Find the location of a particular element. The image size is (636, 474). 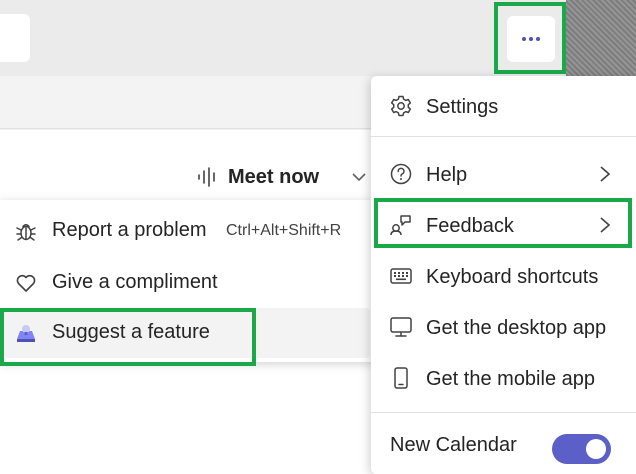

mobile-app-item: Get the mobile app is located at coordinates (503, 378).